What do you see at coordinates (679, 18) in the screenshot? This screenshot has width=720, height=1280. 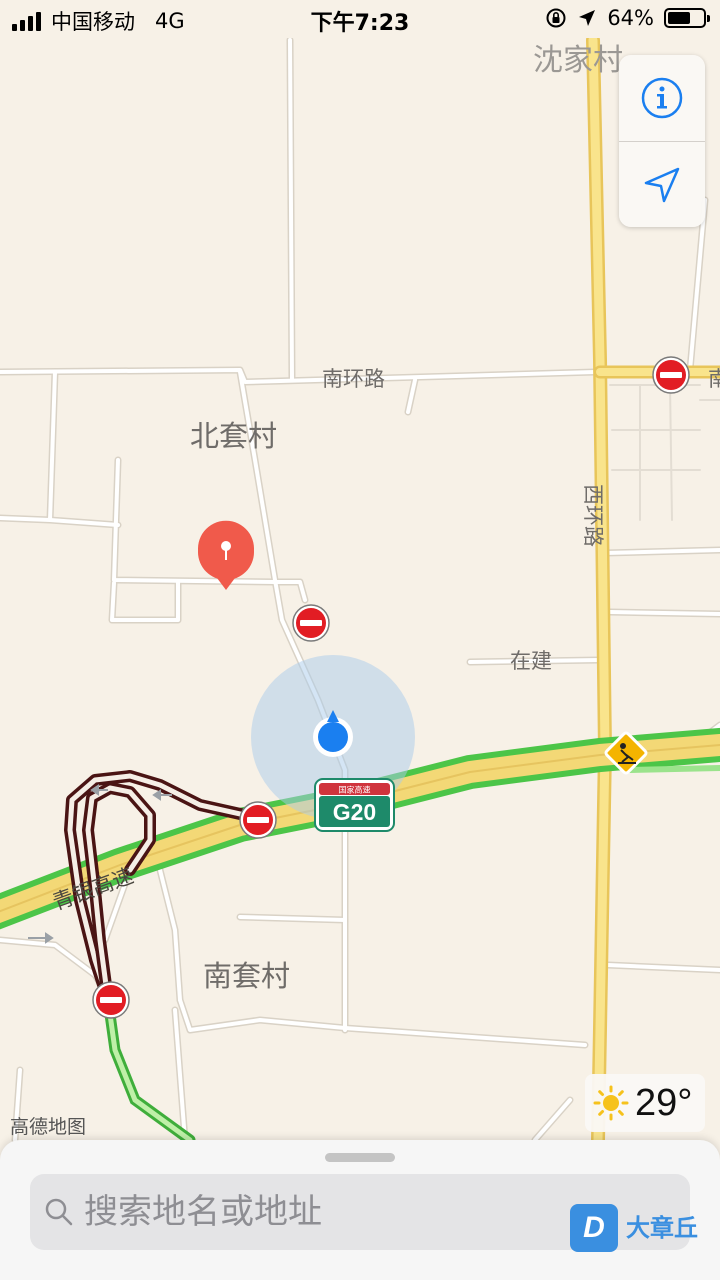 I see `battery-level` at bounding box center [679, 18].